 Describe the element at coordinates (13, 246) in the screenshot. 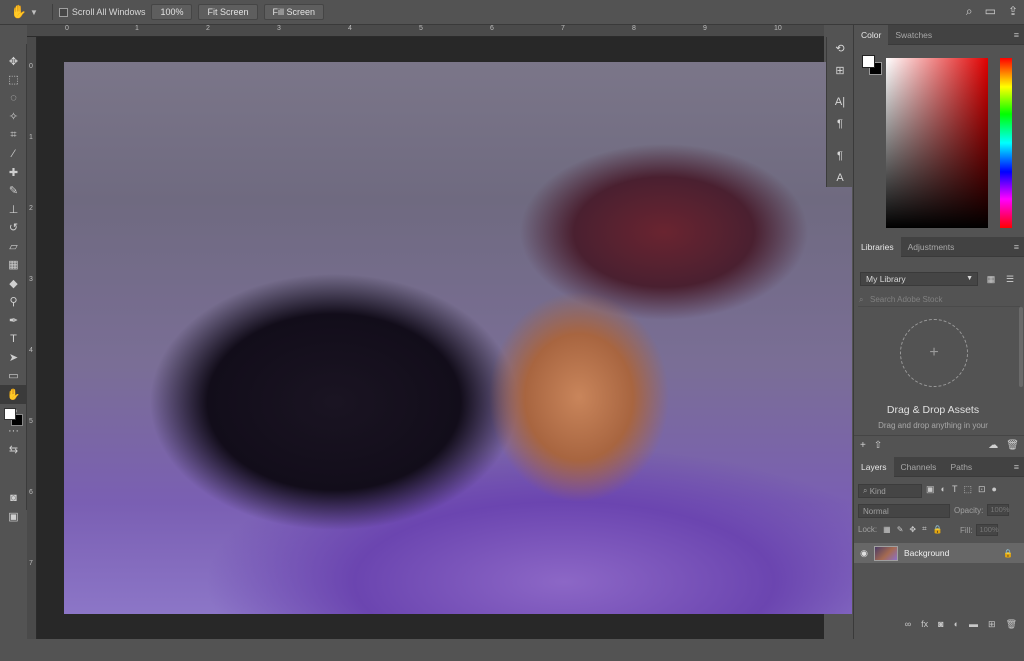

I see `eraser-tool-icon: ▱` at that location.